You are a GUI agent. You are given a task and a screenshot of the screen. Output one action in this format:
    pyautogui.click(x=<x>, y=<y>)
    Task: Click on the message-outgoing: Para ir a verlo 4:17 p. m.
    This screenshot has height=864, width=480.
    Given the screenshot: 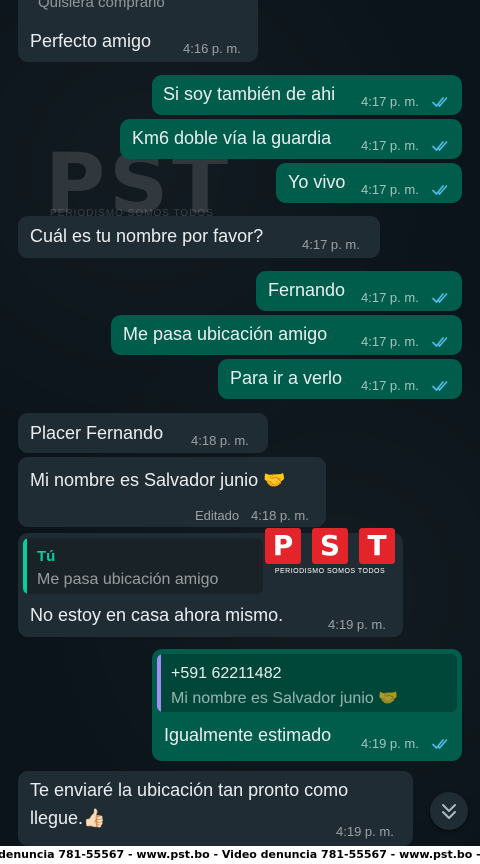 What is the action you would take?
    pyautogui.click(x=340, y=379)
    